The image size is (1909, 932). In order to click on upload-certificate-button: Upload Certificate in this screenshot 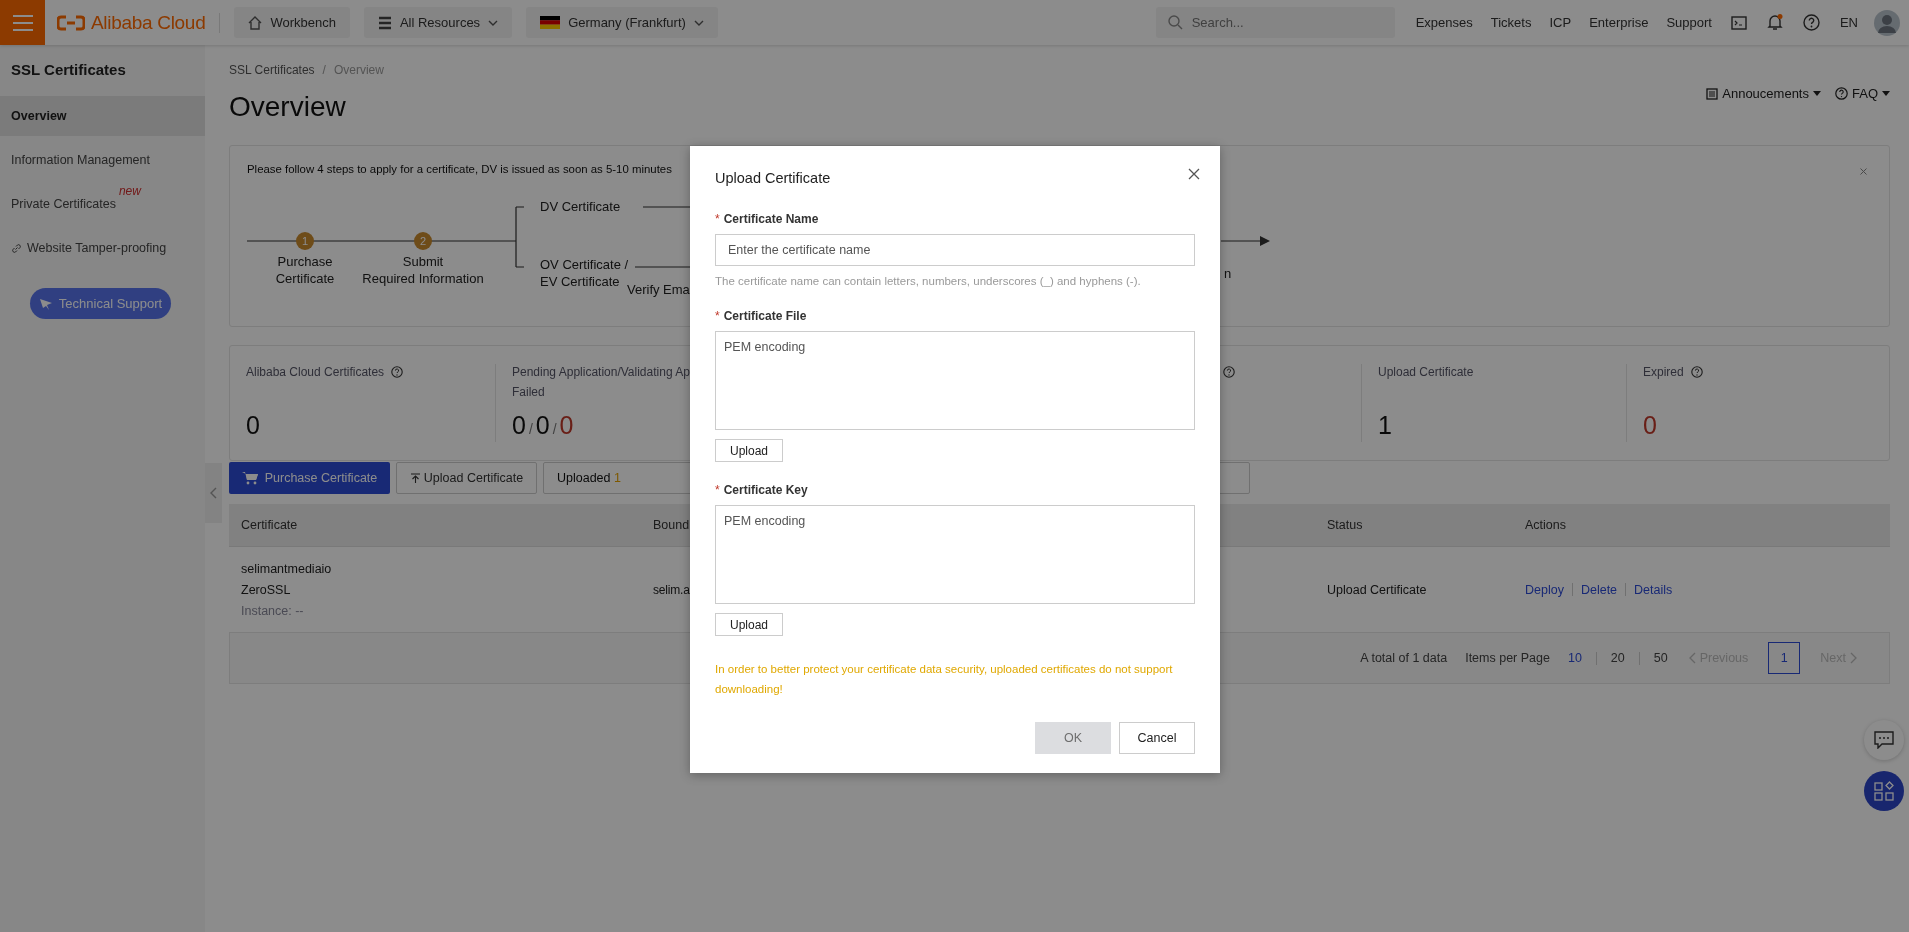, I will do `click(466, 478)`.